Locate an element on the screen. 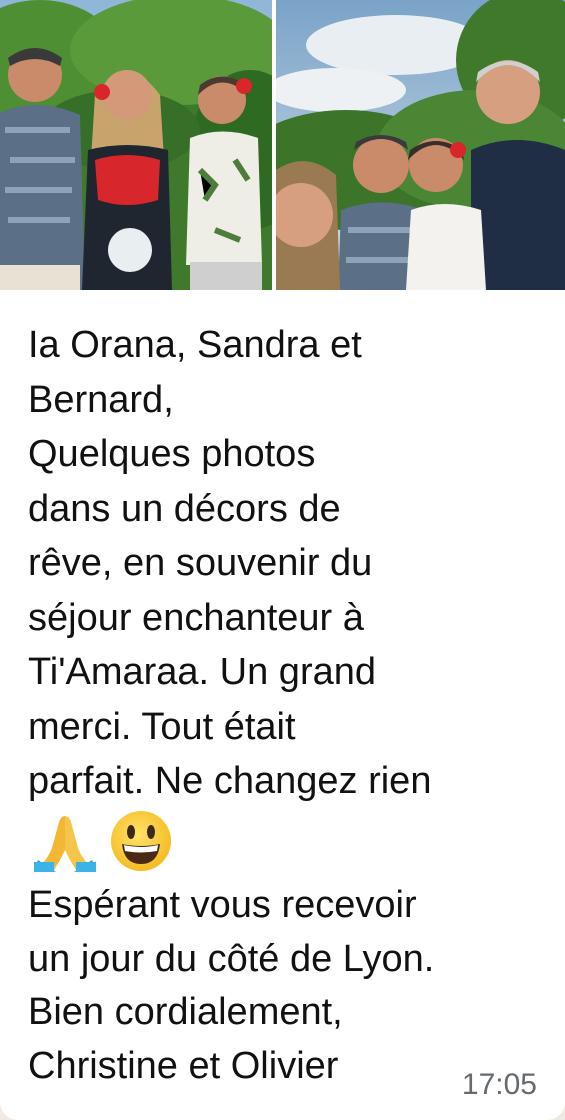 The height and width of the screenshot is (1120, 565). grinning-face-icon is located at coordinates (141, 841).